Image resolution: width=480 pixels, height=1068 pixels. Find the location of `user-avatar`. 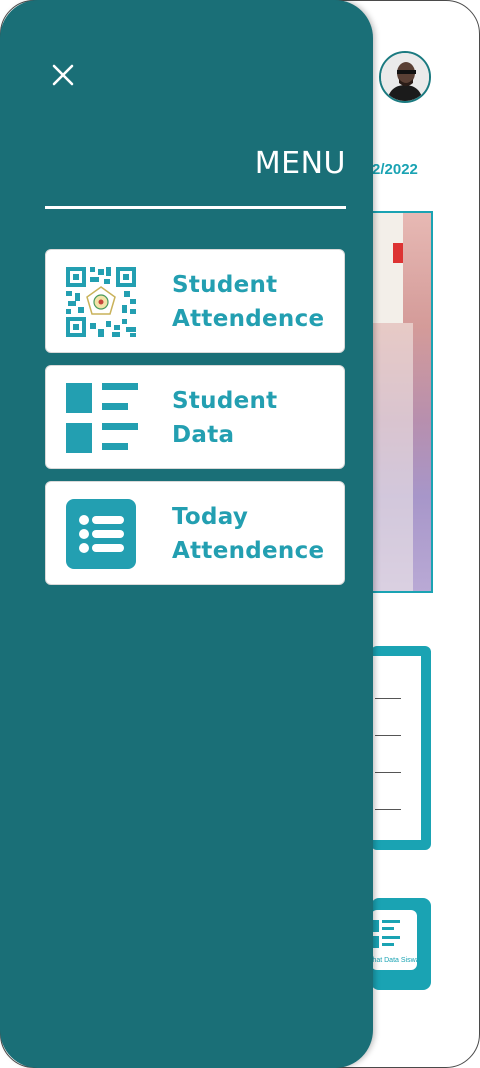

user-avatar is located at coordinates (405, 77).